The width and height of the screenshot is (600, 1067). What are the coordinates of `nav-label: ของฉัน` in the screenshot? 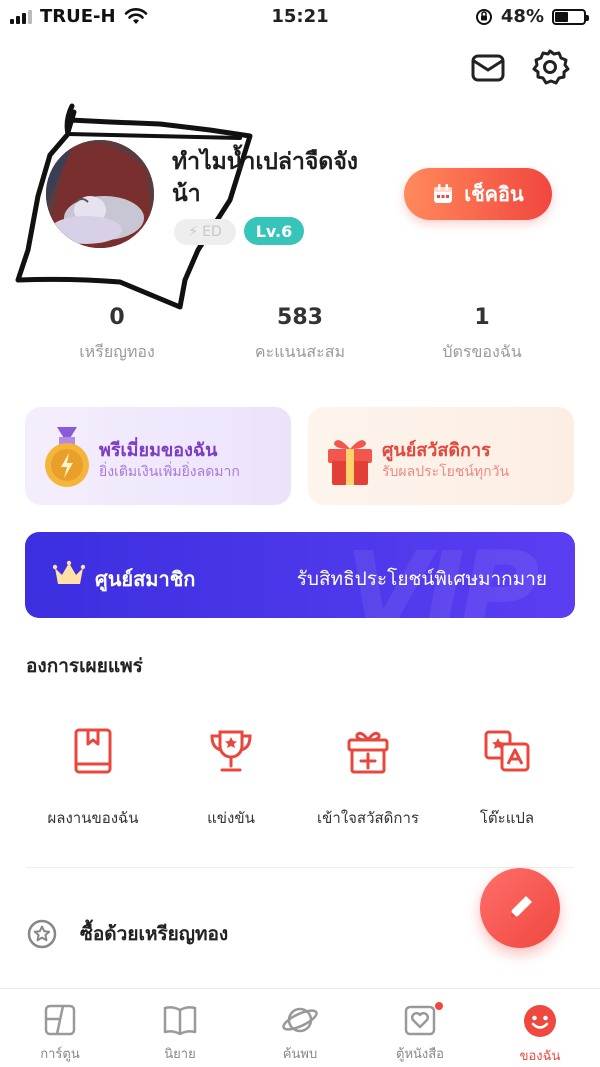 It's located at (540, 1056).